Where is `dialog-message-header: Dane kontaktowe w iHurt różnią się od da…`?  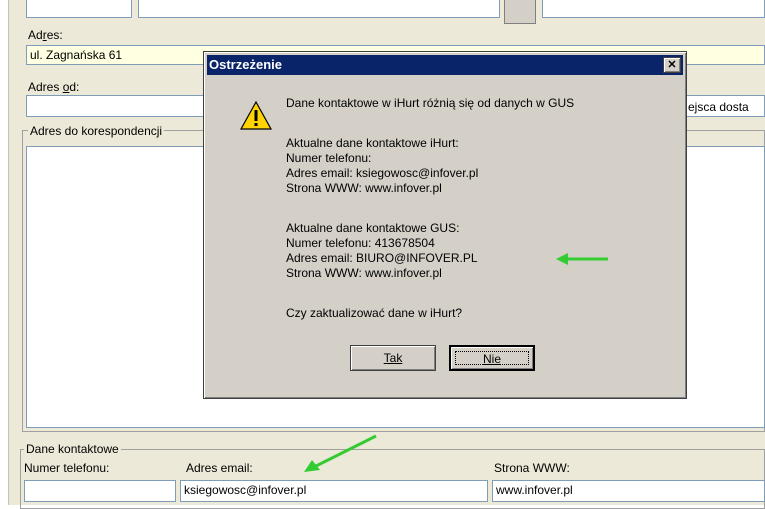 dialog-message-header: Dane kontaktowe w iHurt różnią się od da… is located at coordinates (430, 103).